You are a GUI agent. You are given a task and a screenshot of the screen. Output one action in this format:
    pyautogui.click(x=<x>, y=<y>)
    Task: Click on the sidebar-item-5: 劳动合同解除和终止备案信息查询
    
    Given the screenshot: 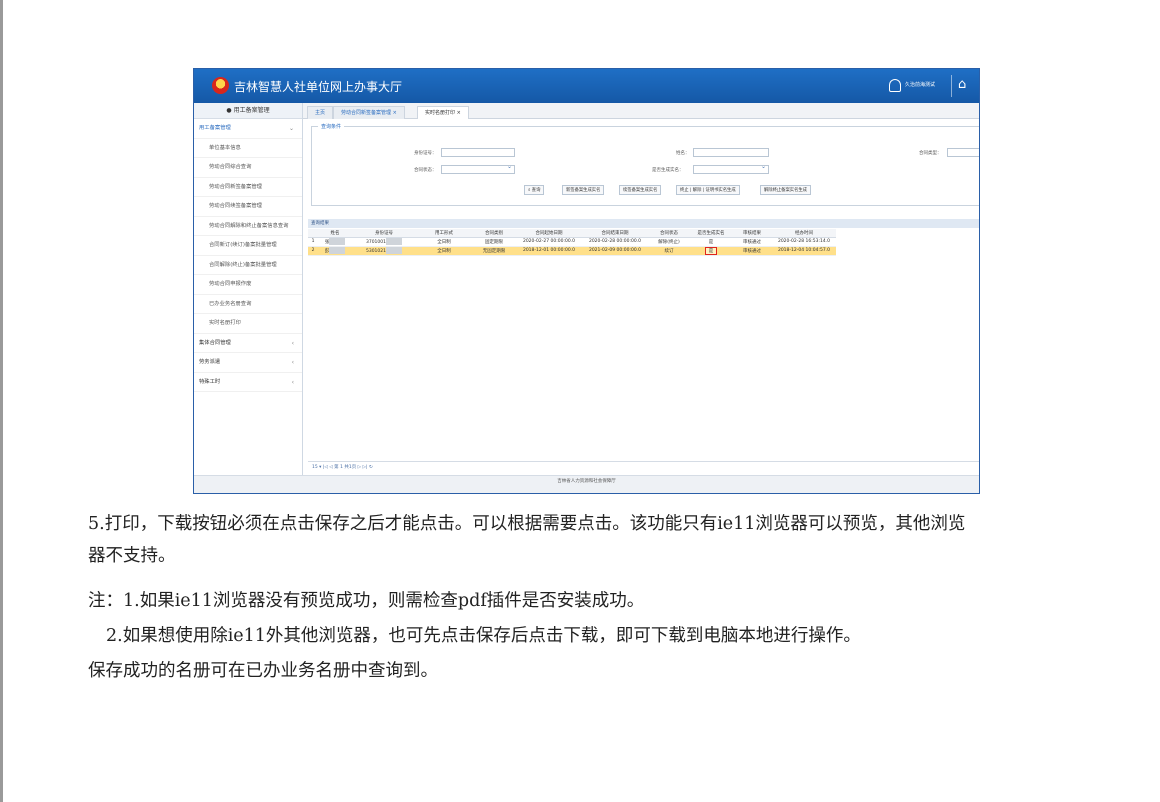 What is the action you would take?
    pyautogui.click(x=248, y=226)
    